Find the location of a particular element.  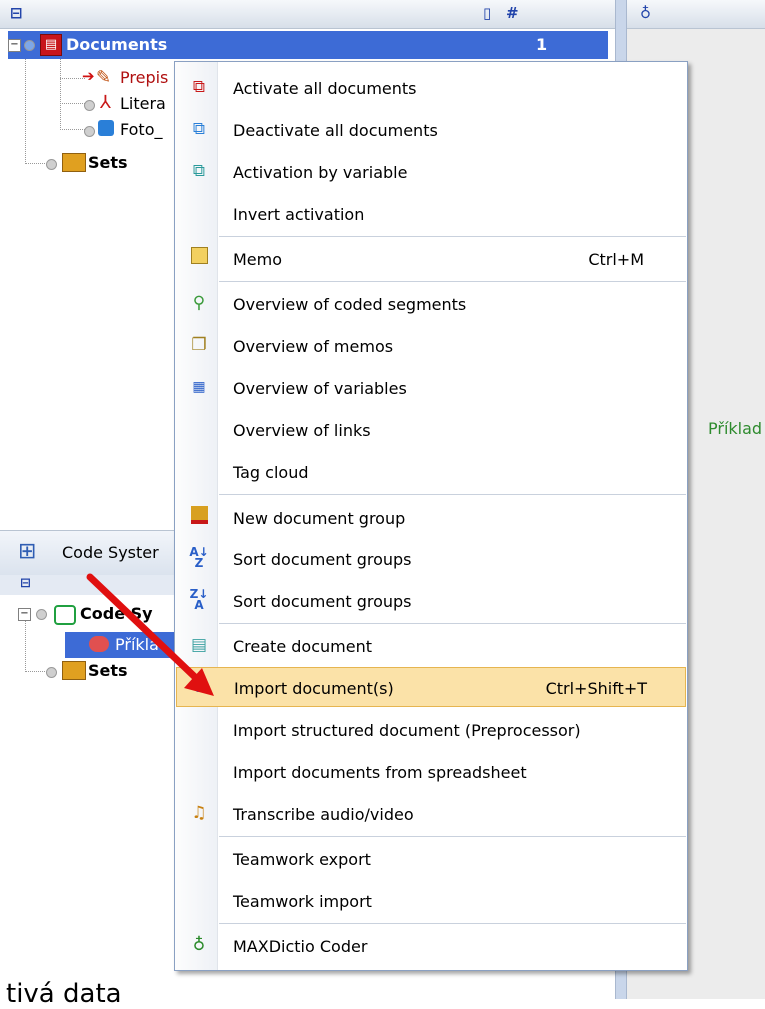

menu-item-deactivate-all: ⧉ Deactivate all documents is located at coordinates (431, 130).